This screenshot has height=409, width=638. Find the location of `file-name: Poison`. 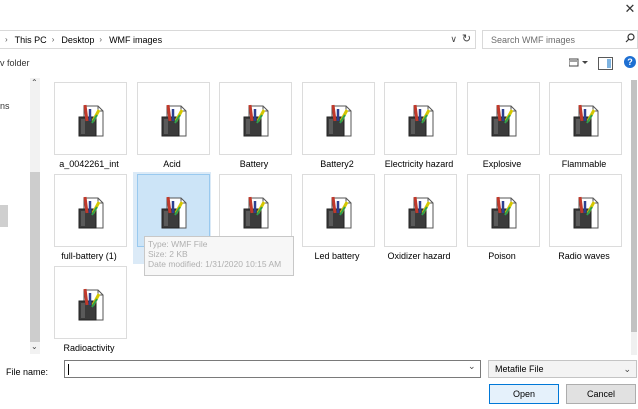

file-name: Poison is located at coordinates (502, 256).